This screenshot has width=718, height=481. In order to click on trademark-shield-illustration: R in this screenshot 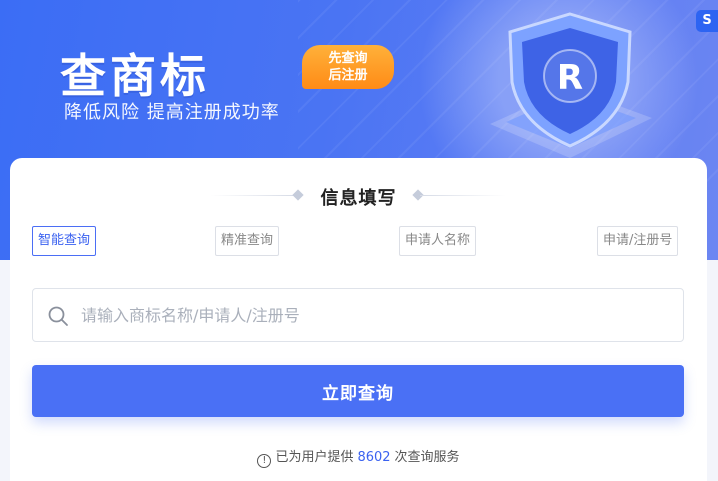, I will do `click(570, 86)`.